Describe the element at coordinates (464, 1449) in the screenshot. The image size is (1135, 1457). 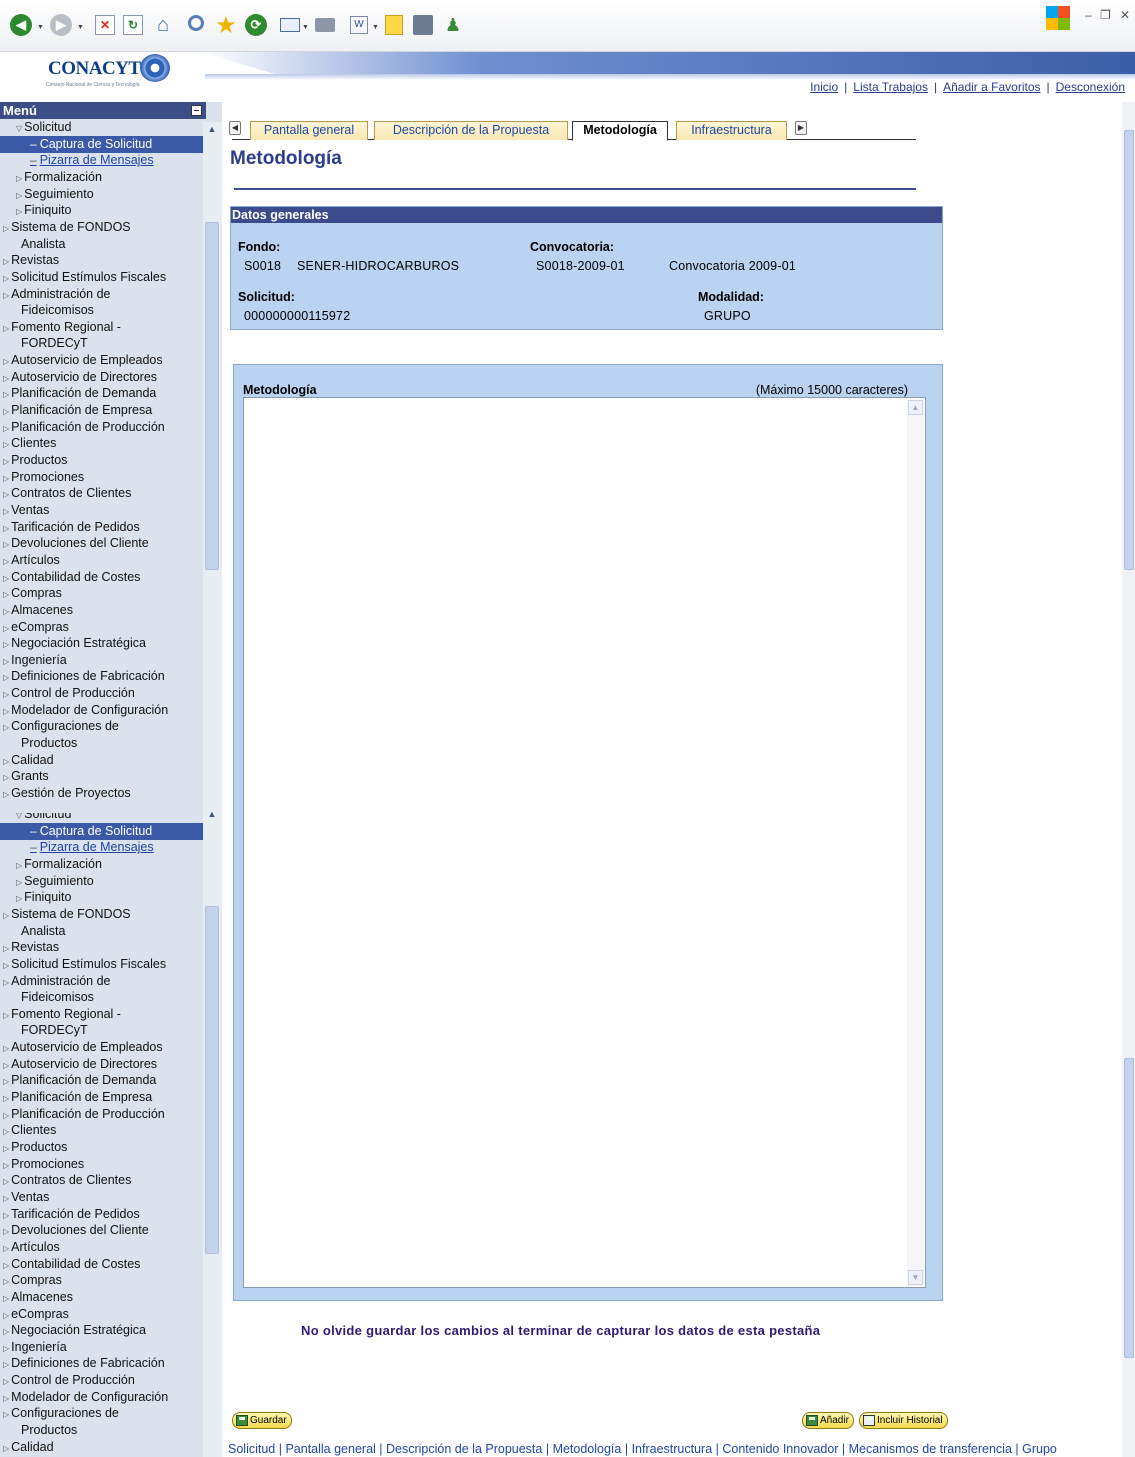
I see `bottom-link: Descripción de la Propuesta` at that location.